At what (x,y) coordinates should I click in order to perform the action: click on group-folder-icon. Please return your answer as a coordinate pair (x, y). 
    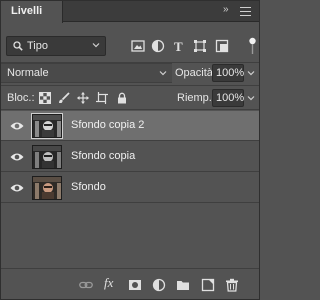
    Looking at the image, I should click on (183, 285).